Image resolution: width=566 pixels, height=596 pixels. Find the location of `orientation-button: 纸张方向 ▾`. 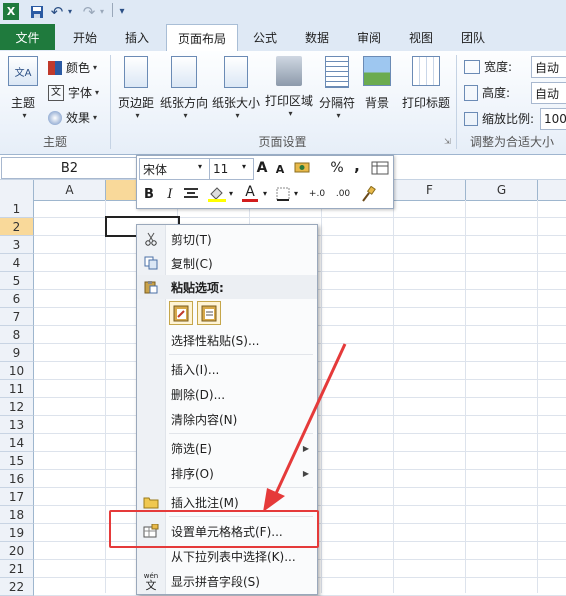

orientation-button: 纸张方向 ▾ is located at coordinates (184, 88).